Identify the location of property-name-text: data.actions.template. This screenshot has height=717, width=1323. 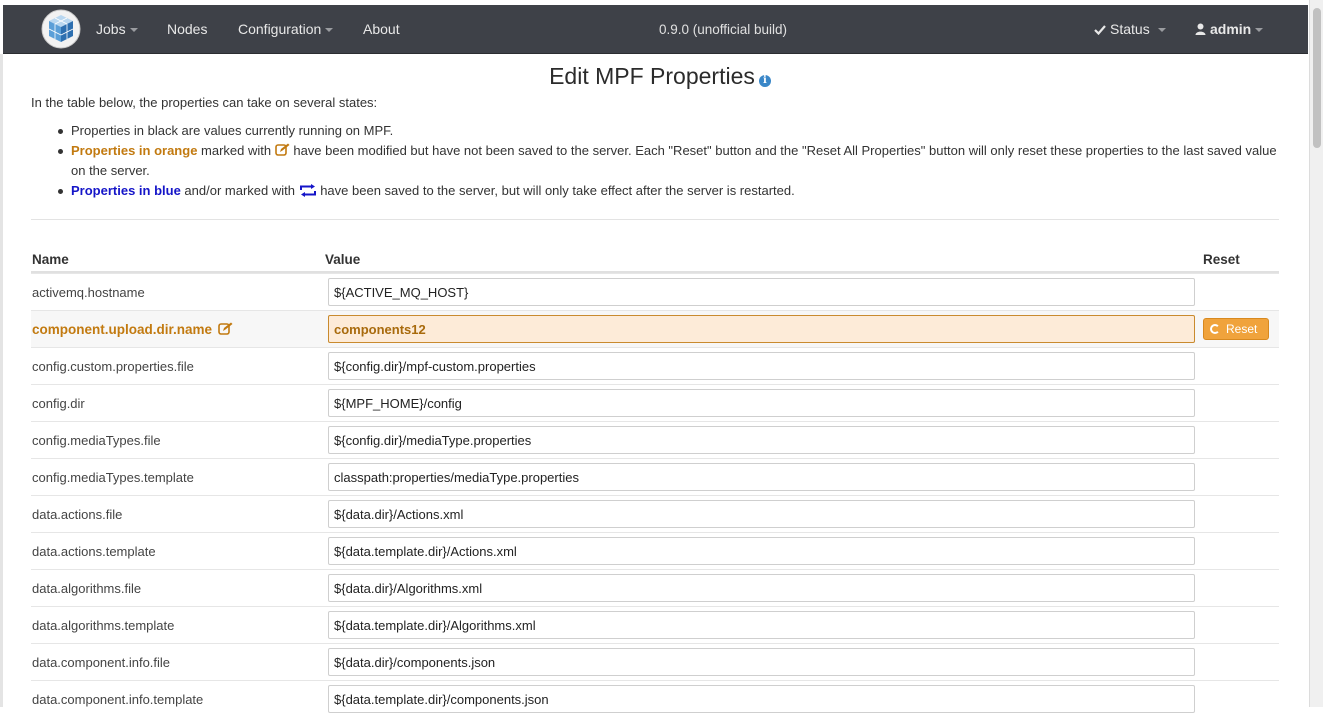
(94, 551).